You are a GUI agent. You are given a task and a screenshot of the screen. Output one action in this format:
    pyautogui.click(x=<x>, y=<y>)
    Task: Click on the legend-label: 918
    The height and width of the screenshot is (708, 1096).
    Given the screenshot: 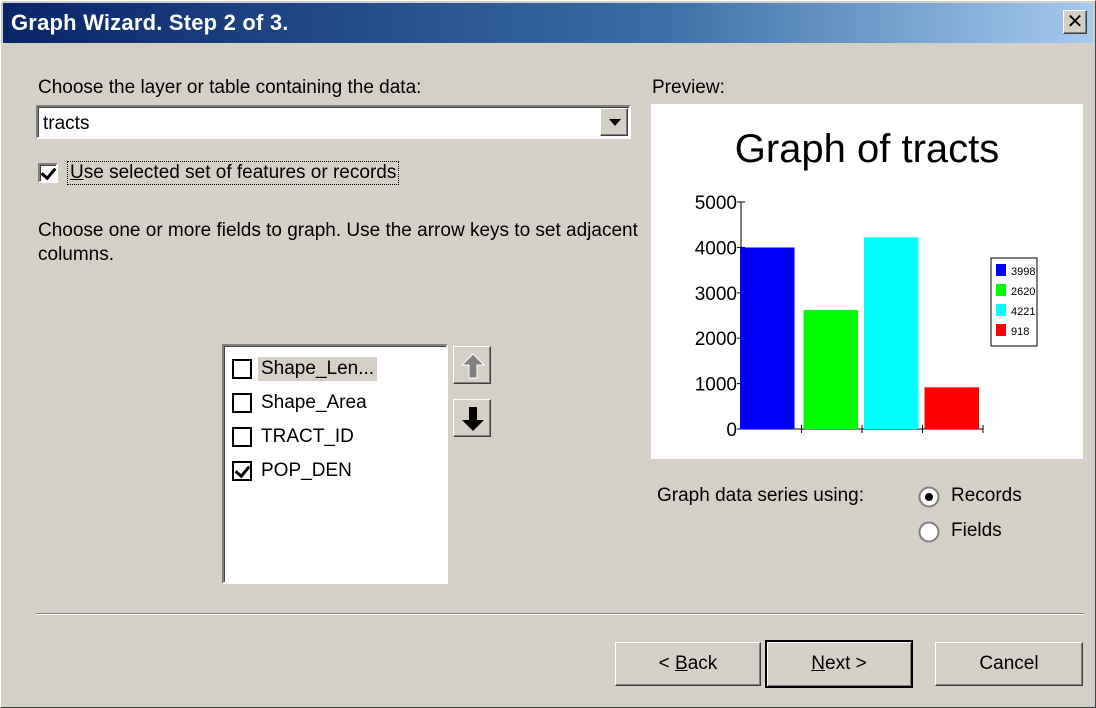 What is the action you would take?
    pyautogui.click(x=1020, y=332)
    